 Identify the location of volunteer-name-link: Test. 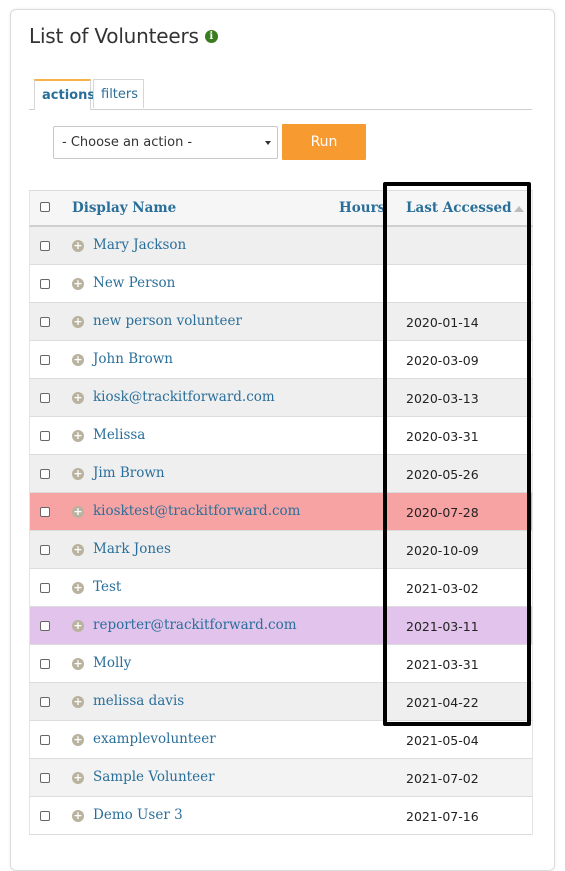
(107, 587).